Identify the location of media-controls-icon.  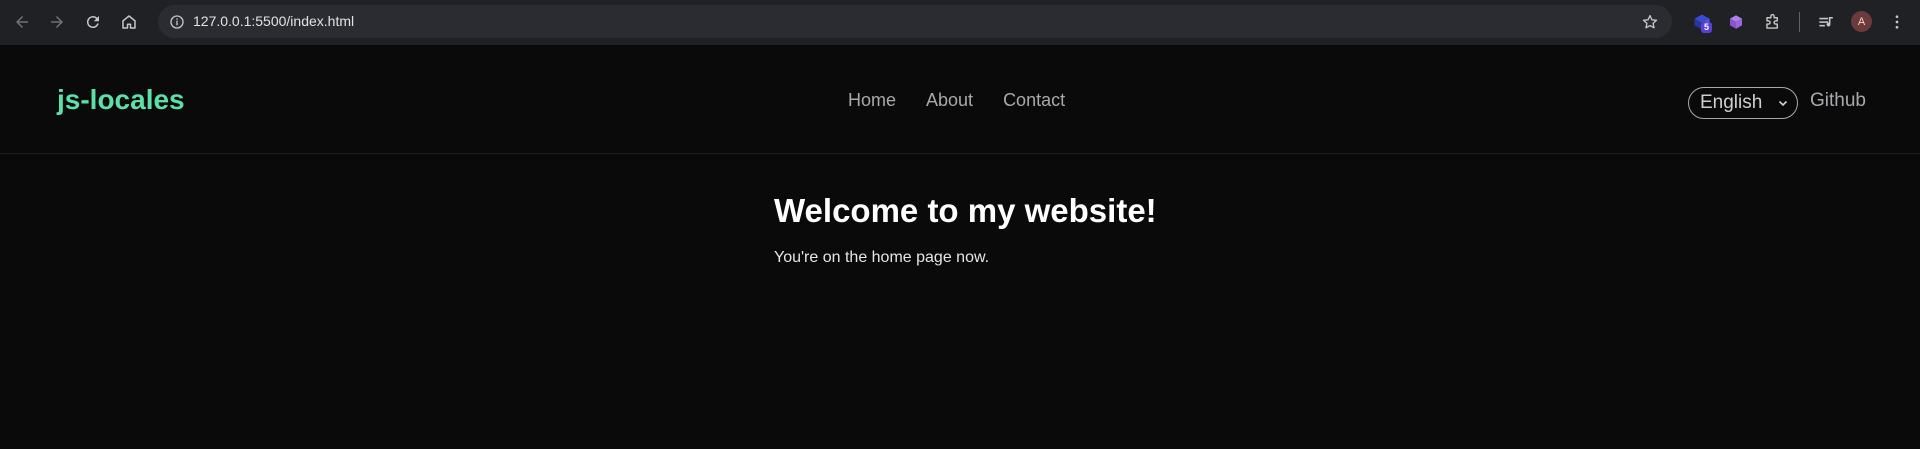
(1825, 21).